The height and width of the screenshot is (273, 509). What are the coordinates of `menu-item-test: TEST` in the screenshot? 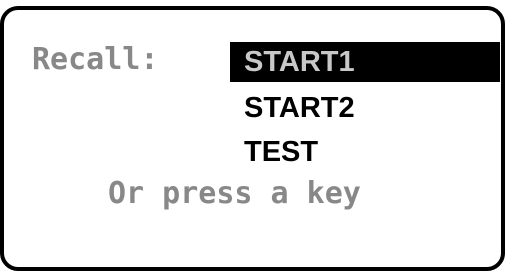 It's located at (274, 152).